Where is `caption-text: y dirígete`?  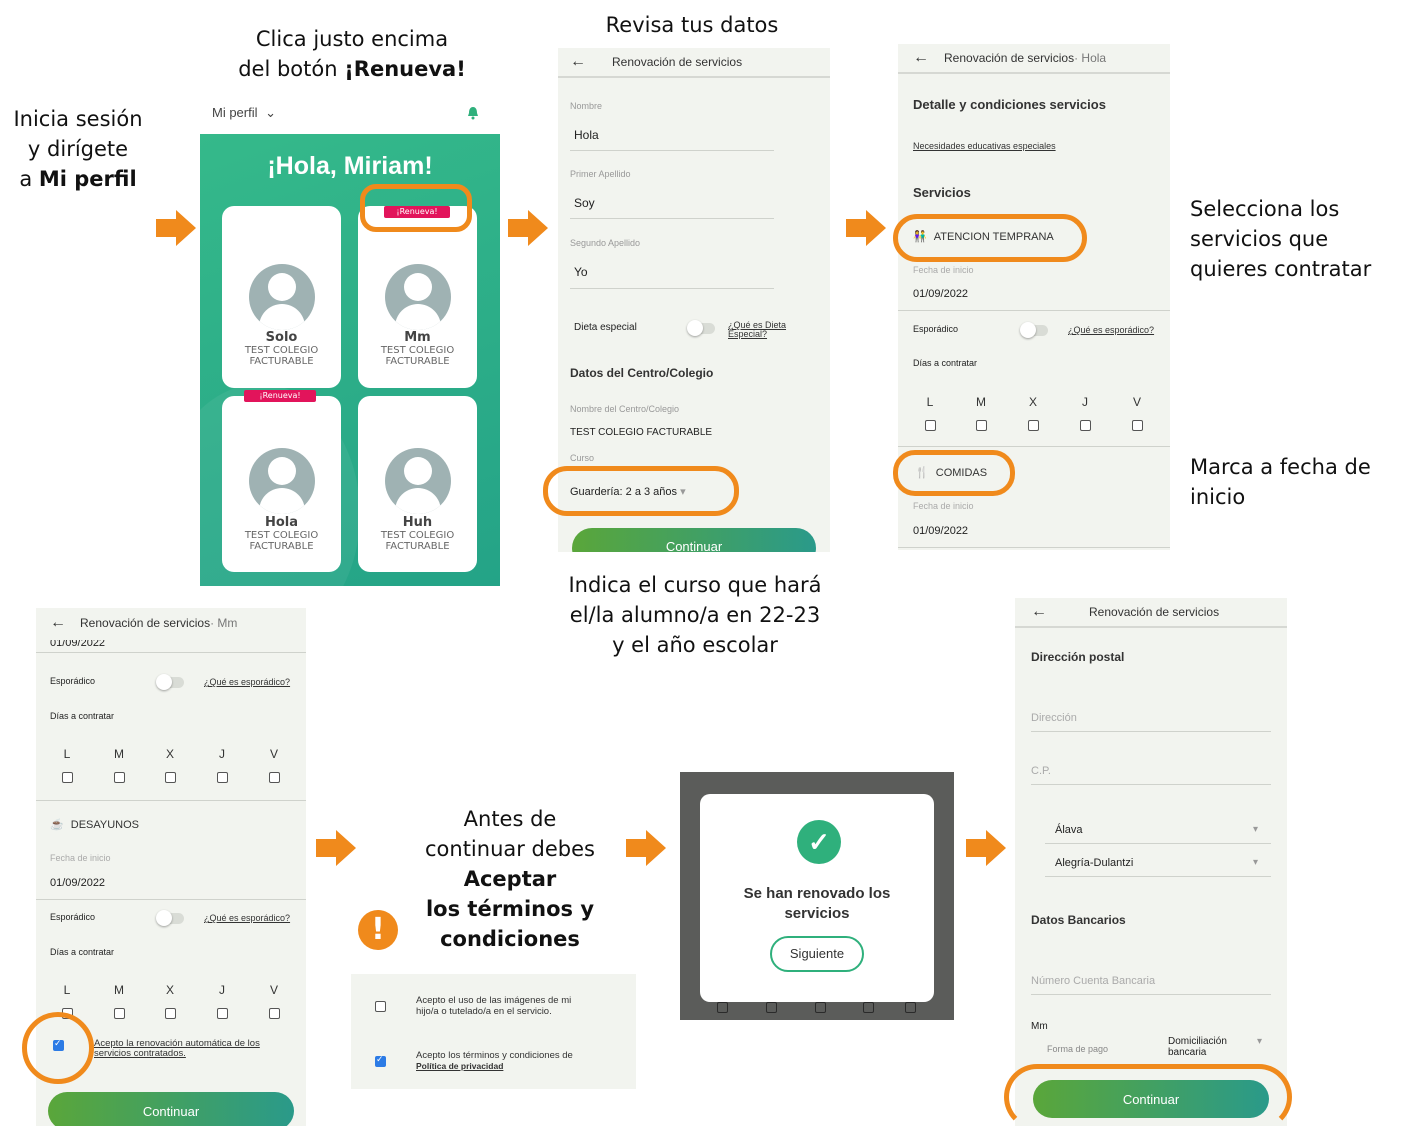
caption-text: y dirígete is located at coordinates (78, 149).